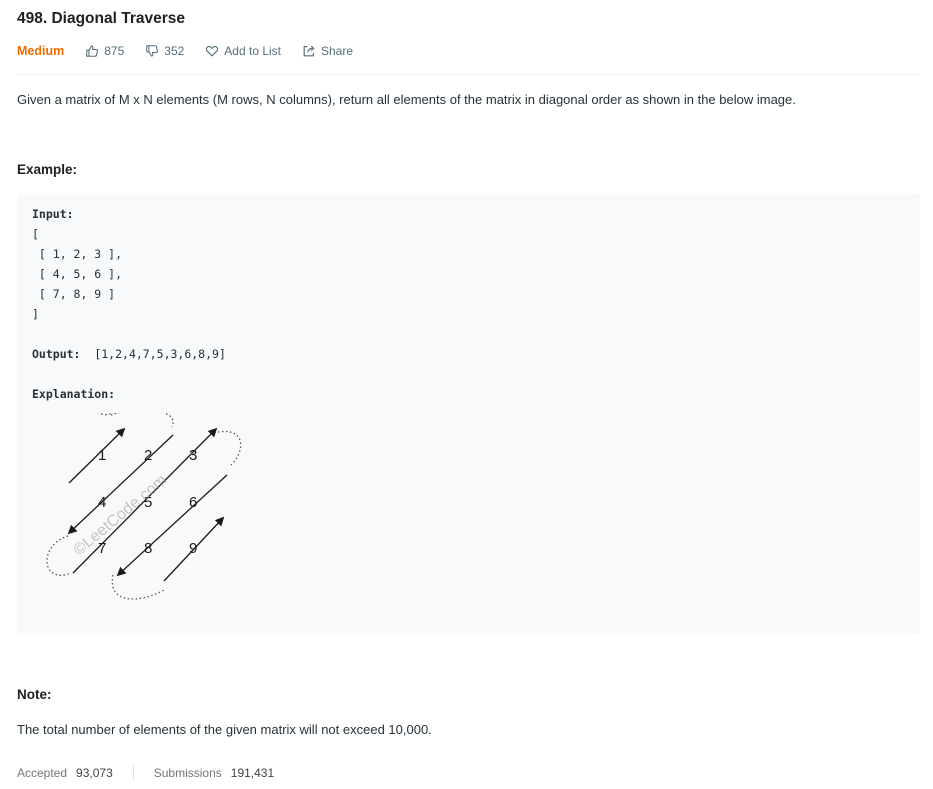  What do you see at coordinates (77, 274) in the screenshot?
I see `input-line: [ 4, 5, 6 ],` at bounding box center [77, 274].